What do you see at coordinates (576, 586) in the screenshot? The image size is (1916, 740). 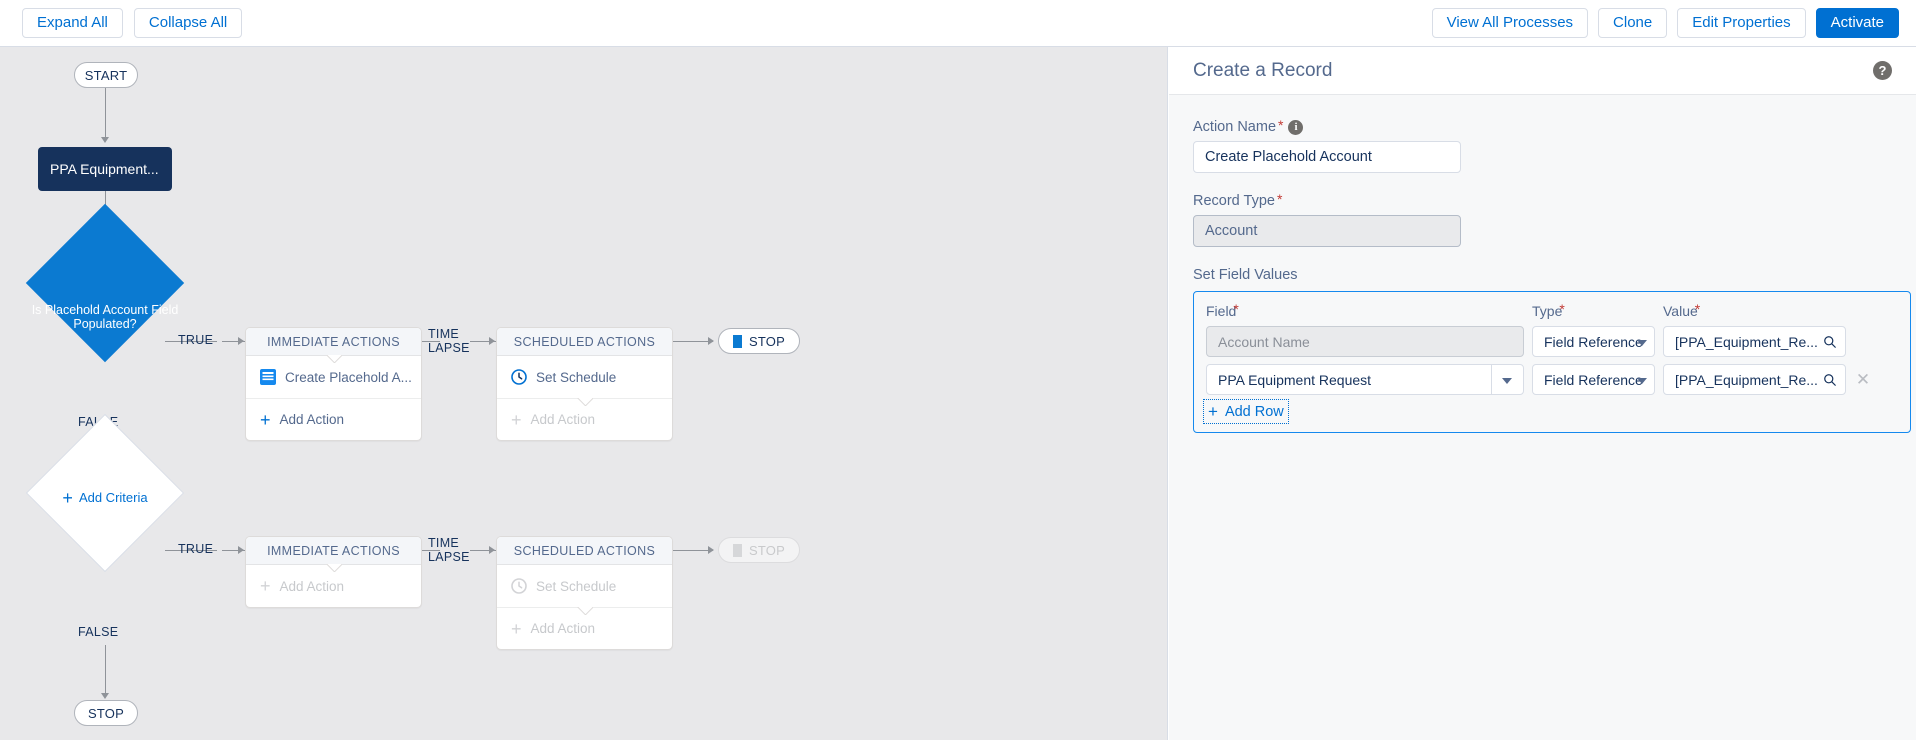 I see `set-schedule-2-label: Set Schedule` at bounding box center [576, 586].